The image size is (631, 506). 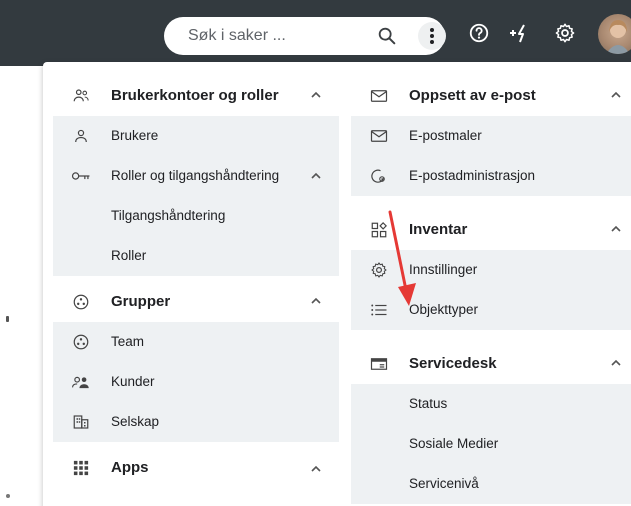 What do you see at coordinates (491, 230) in the screenshot?
I see `section-header-inventar: Inventar` at bounding box center [491, 230].